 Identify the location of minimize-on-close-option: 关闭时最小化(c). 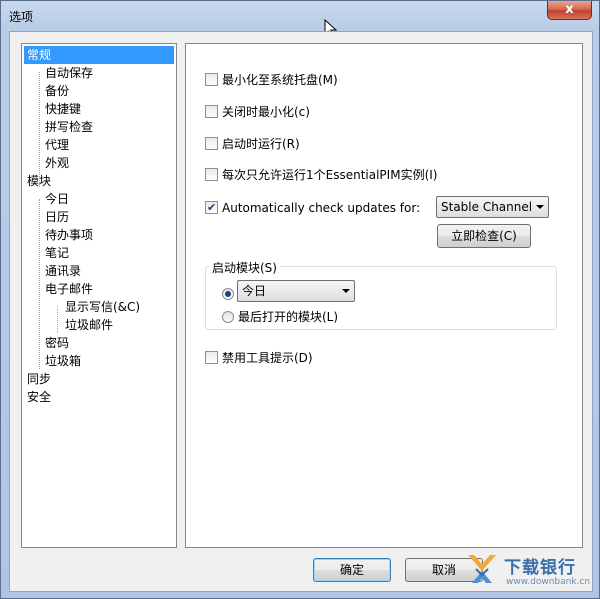
(257, 112).